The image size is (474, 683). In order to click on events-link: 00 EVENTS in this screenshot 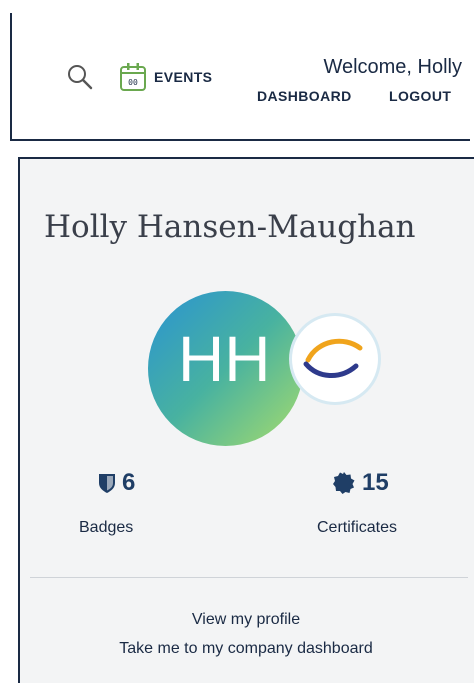, I will do `click(165, 77)`.